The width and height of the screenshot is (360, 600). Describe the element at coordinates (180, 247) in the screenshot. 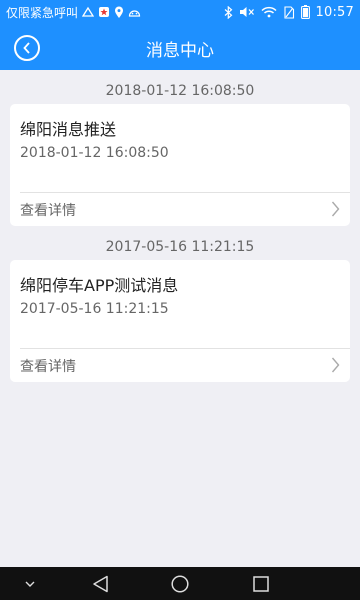

I see `message-date-header: 2017-05-16 11:21:15` at that location.